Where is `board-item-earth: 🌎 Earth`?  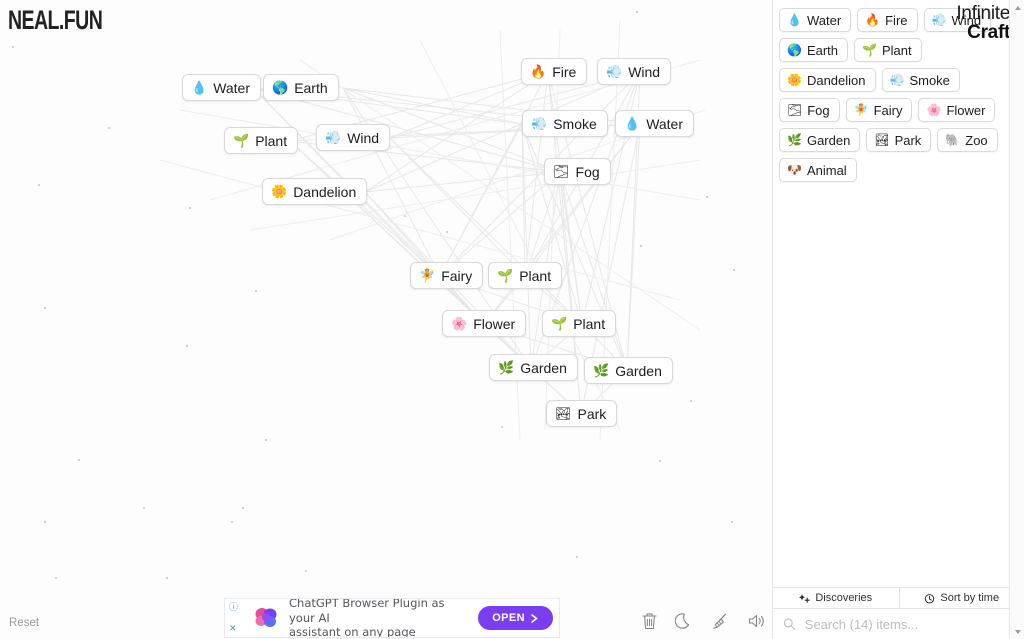 board-item-earth: 🌎 Earth is located at coordinates (301, 87).